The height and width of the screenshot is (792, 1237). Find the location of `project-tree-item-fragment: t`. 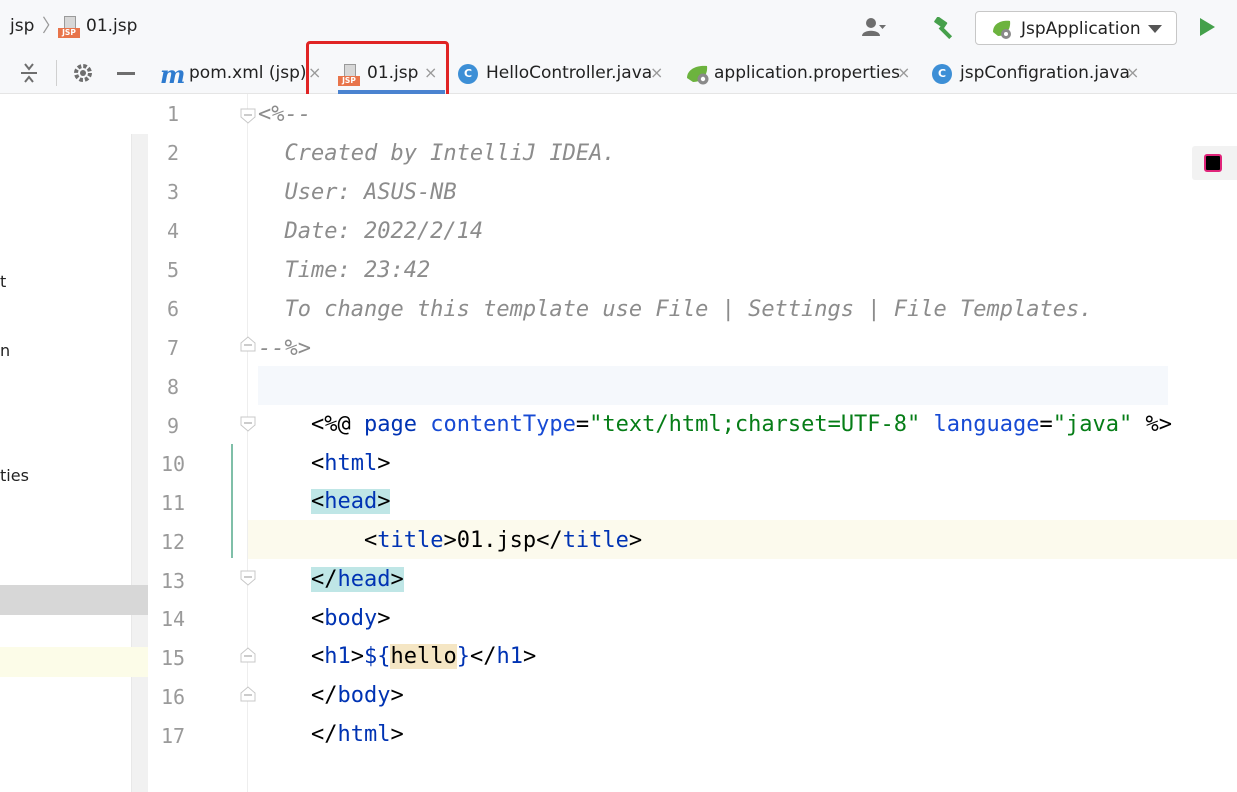

project-tree-item-fragment: t is located at coordinates (3, 281).